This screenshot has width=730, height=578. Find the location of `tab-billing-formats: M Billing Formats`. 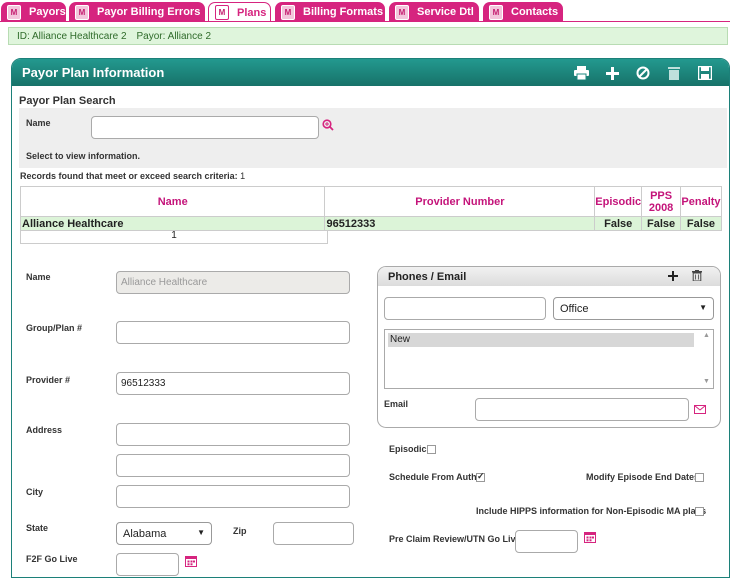

tab-billing-formats: M Billing Formats is located at coordinates (330, 12).